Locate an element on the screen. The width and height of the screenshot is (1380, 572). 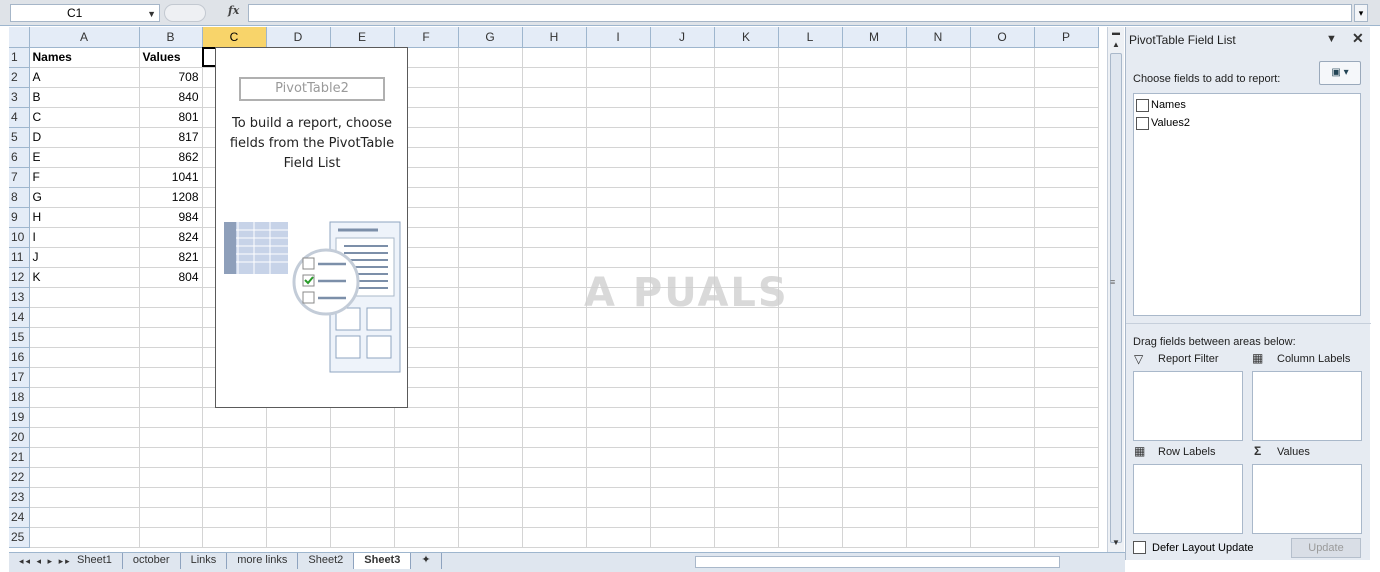
cell-d23 is located at coordinates (298, 497).